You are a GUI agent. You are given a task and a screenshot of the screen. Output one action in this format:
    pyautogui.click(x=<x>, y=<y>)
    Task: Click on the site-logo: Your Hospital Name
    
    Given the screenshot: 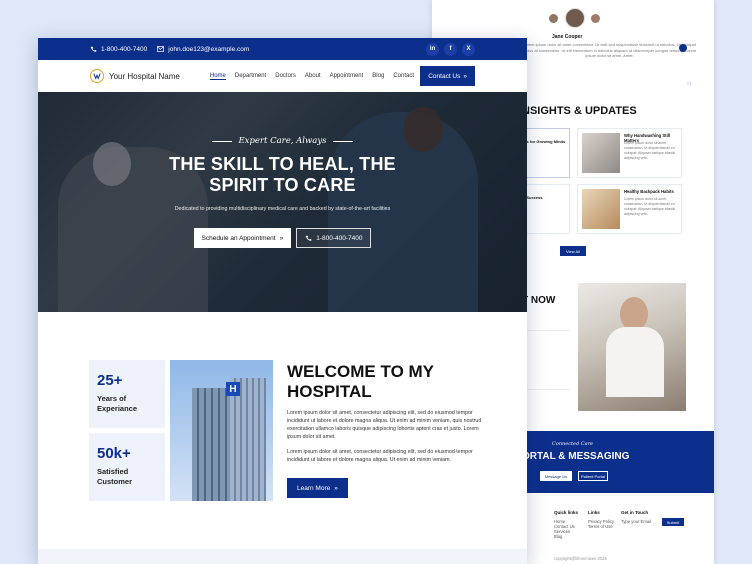 What is the action you would take?
    pyautogui.click(x=135, y=76)
    